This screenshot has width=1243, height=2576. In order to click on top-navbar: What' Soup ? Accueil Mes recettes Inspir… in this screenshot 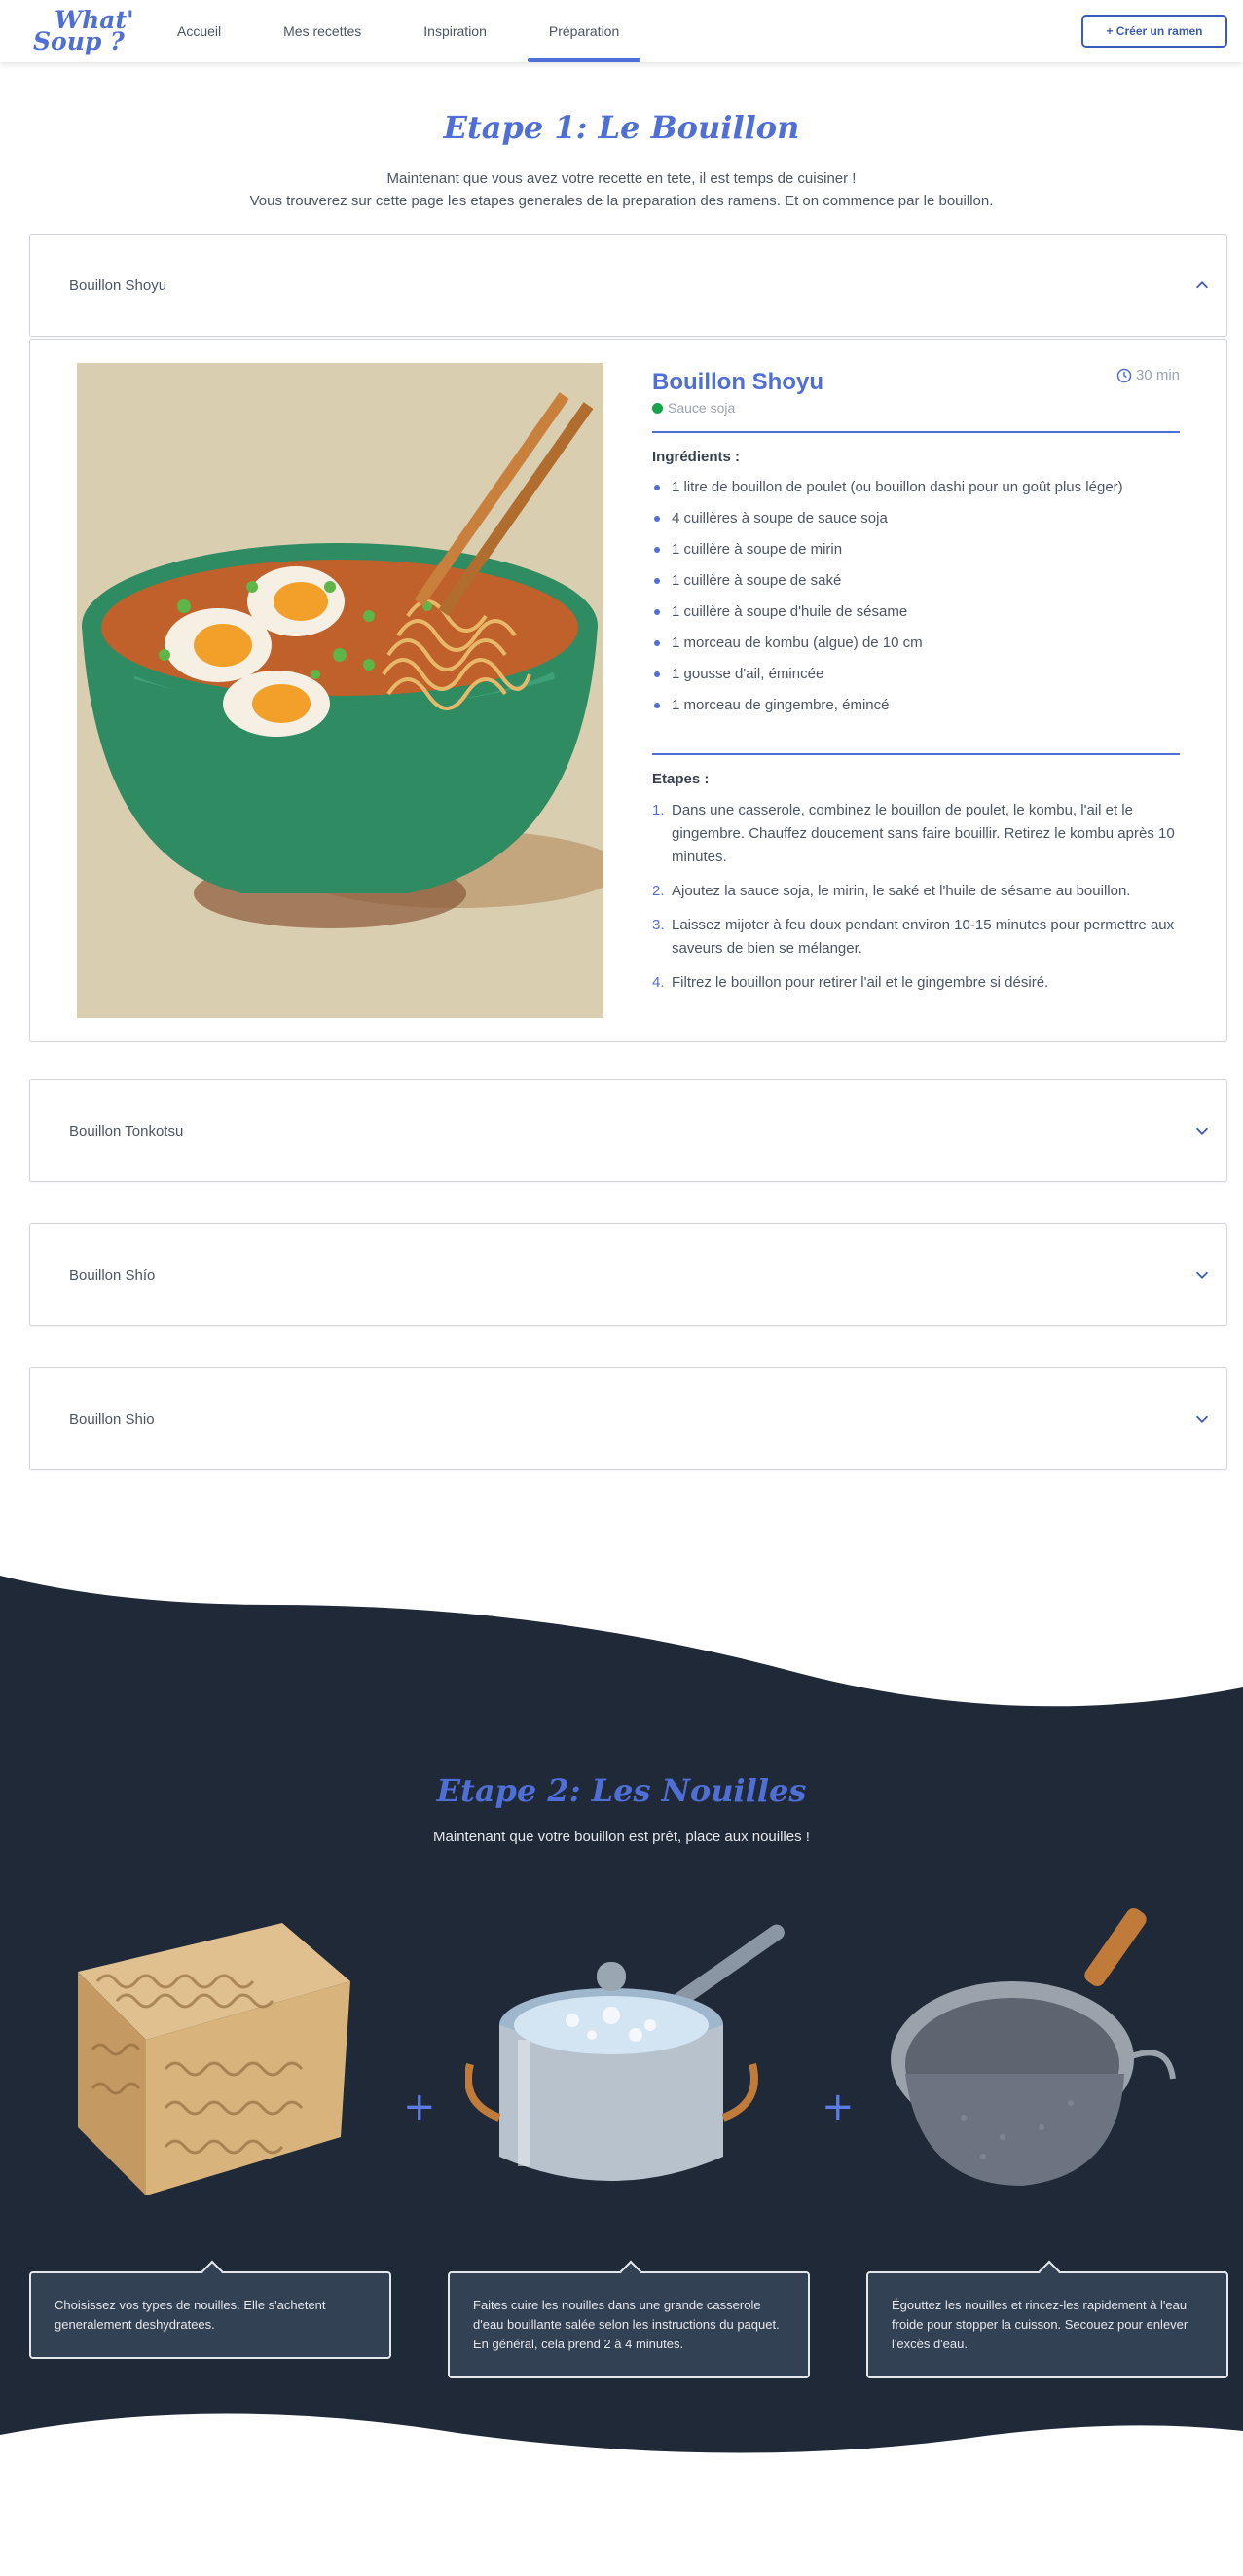, I will do `click(621, 31)`.